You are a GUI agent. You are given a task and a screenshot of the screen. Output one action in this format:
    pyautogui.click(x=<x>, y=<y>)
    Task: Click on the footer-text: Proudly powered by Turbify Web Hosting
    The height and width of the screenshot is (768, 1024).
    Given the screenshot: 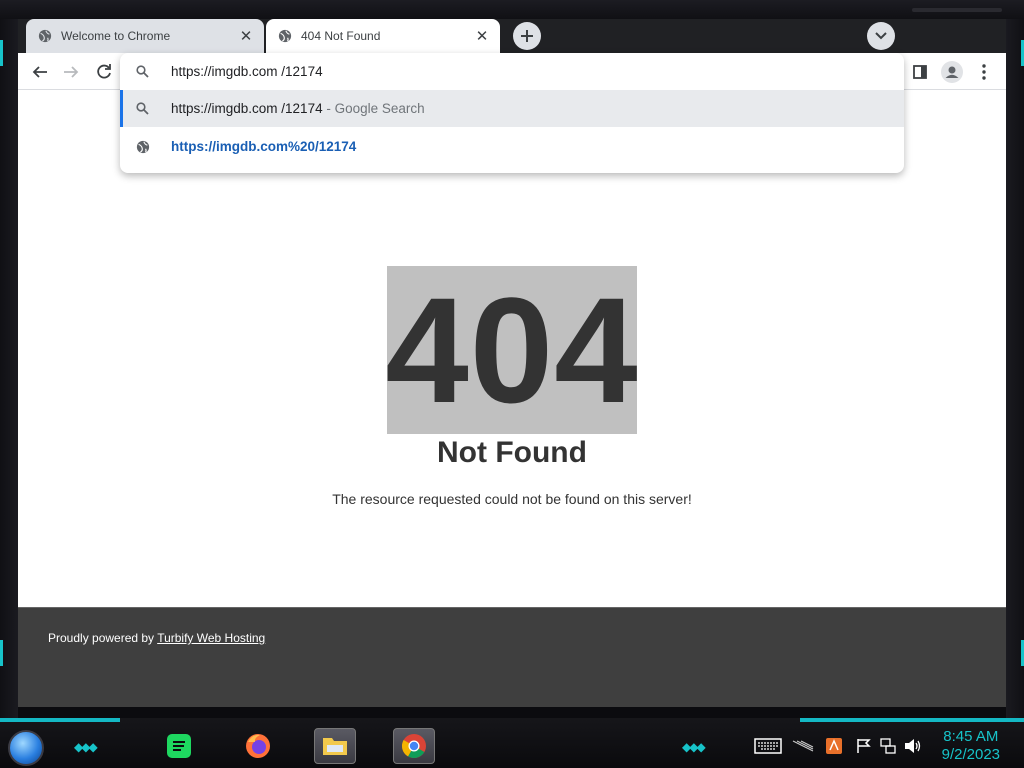 What is the action you would take?
    pyautogui.click(x=156, y=638)
    